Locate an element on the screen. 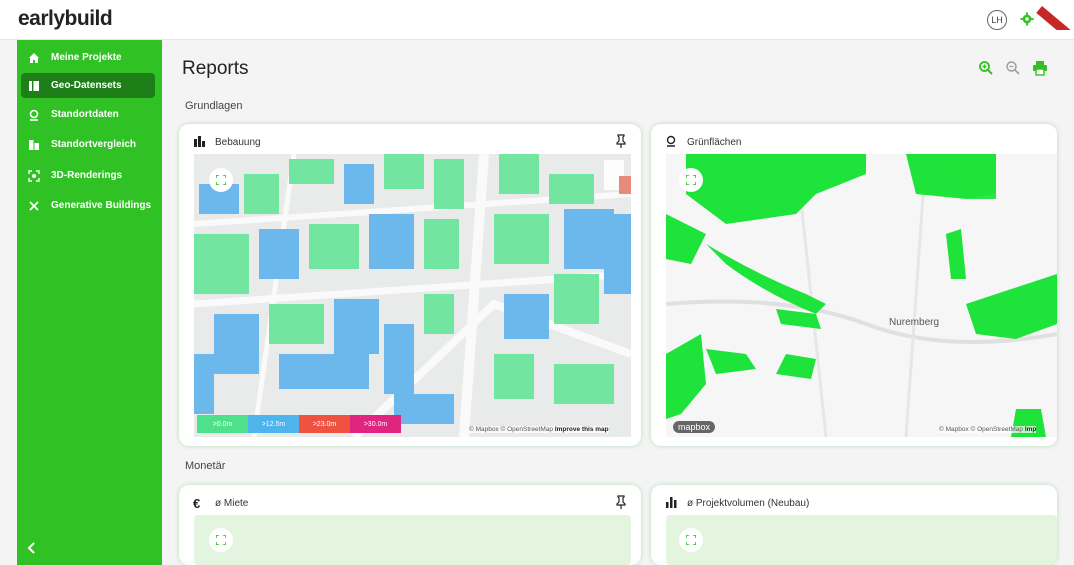 This screenshot has height=565, width=1074. settings-gear-icon is located at coordinates (1027, 19).